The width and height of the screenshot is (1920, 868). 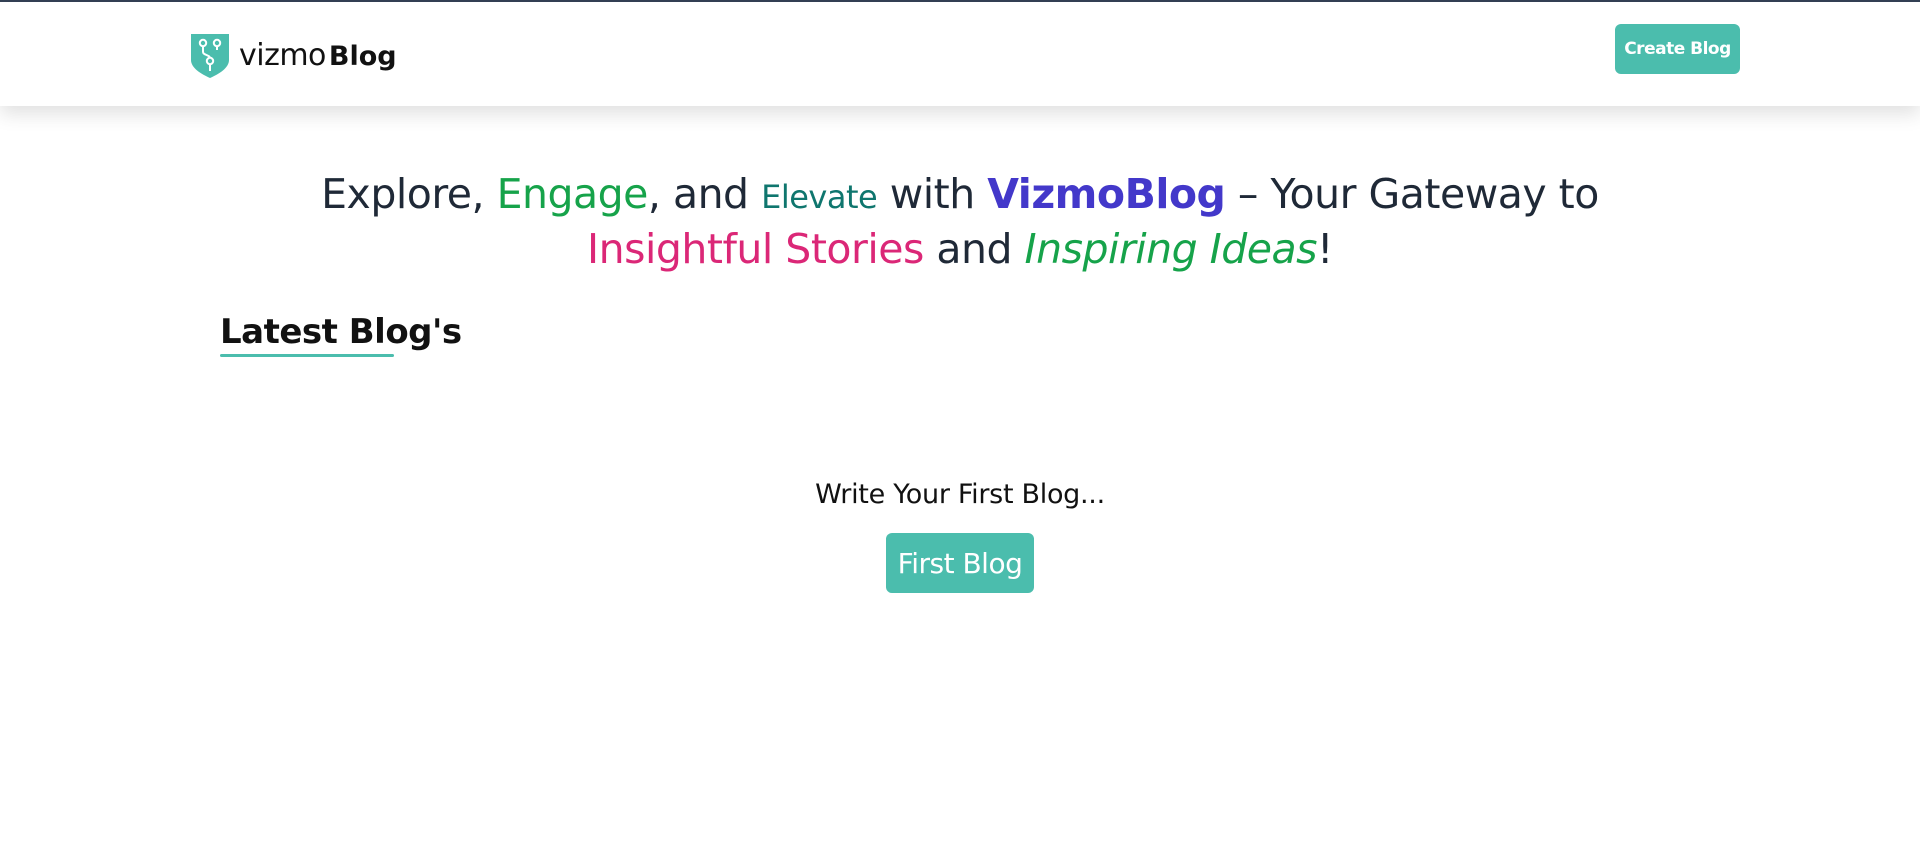 I want to click on latest-blogs-underline, so click(x=307, y=355).